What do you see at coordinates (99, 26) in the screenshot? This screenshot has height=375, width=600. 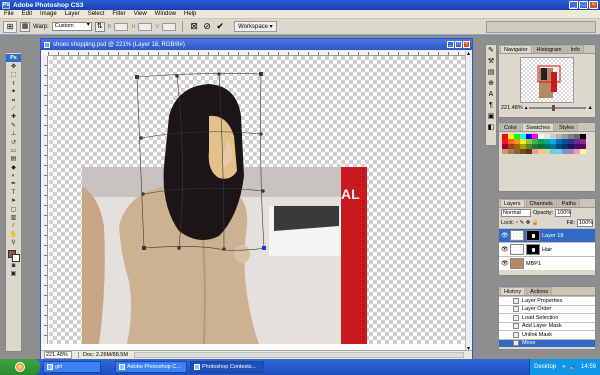 I see `warp-orientation-icon: ⇅` at bounding box center [99, 26].